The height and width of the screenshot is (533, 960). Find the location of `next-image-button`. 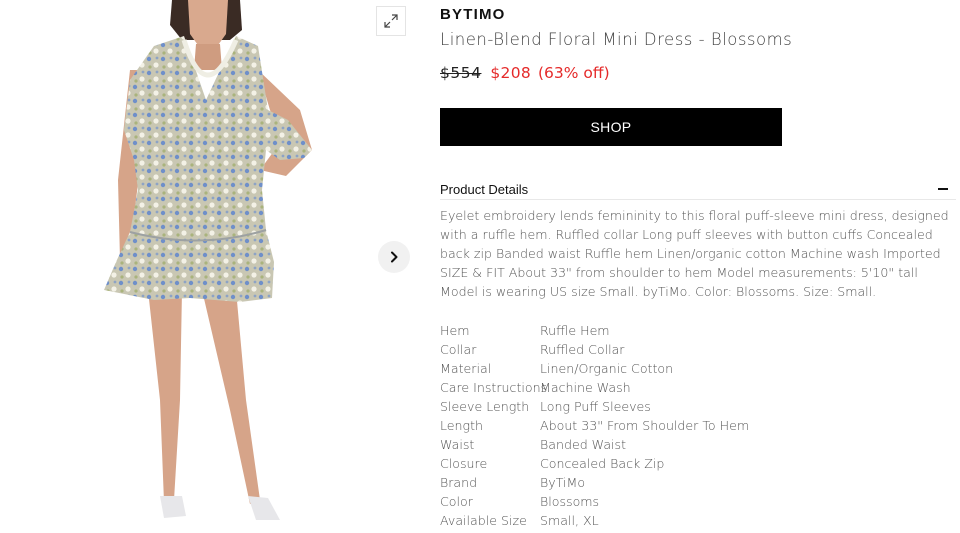

next-image-button is located at coordinates (394, 257).